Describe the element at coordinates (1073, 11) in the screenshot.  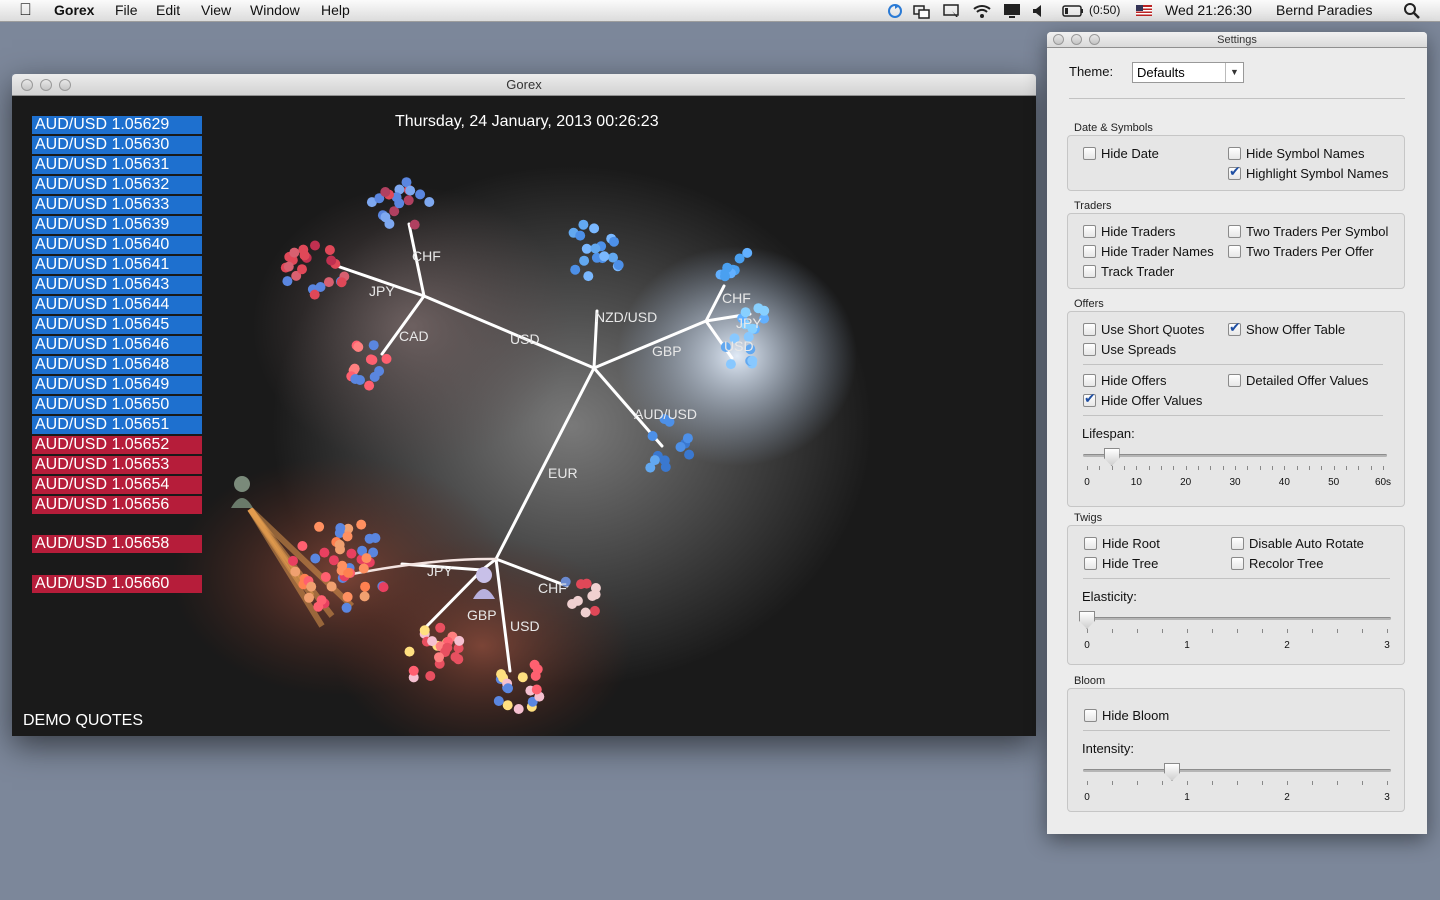
I see `battery-icon` at that location.